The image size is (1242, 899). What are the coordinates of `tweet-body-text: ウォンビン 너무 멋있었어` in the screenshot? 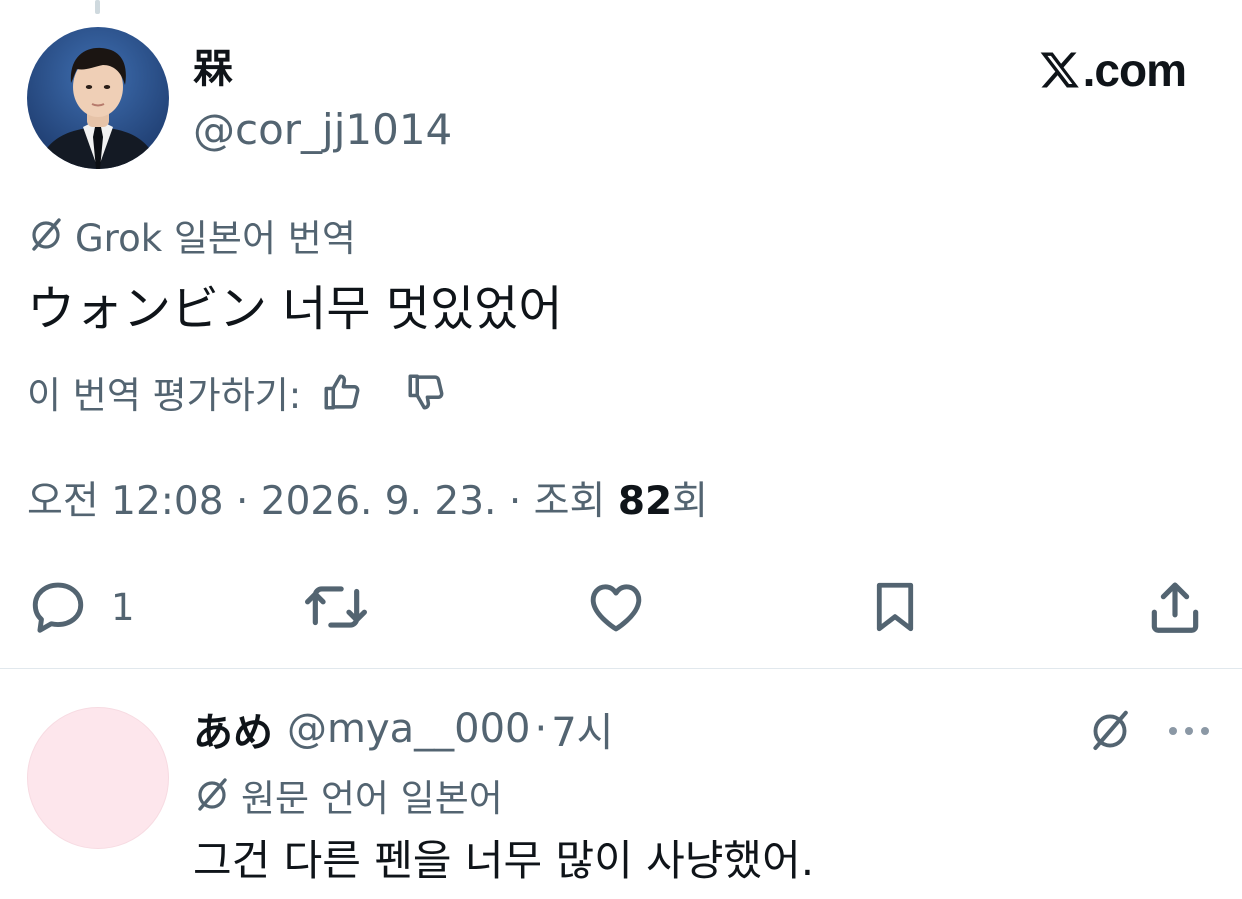 It's located at (295, 309).